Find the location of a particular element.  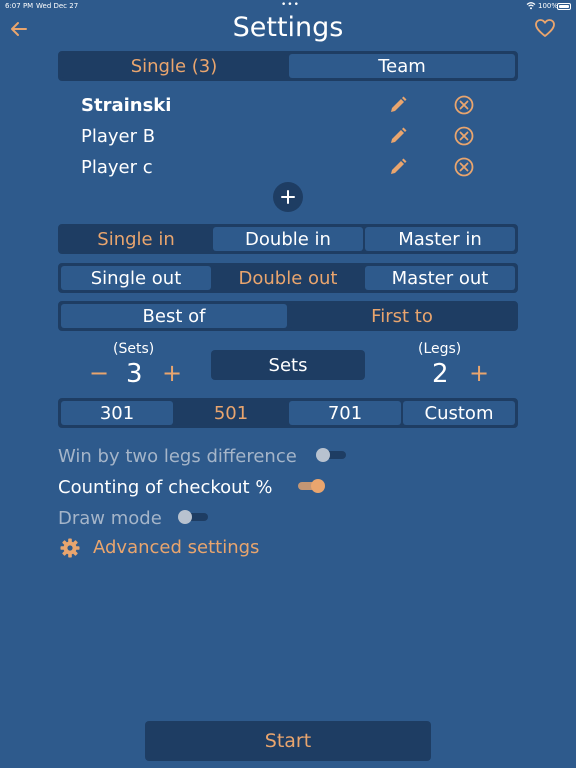

win-by-two-legs-label: Win by two legs difference is located at coordinates (177, 456).